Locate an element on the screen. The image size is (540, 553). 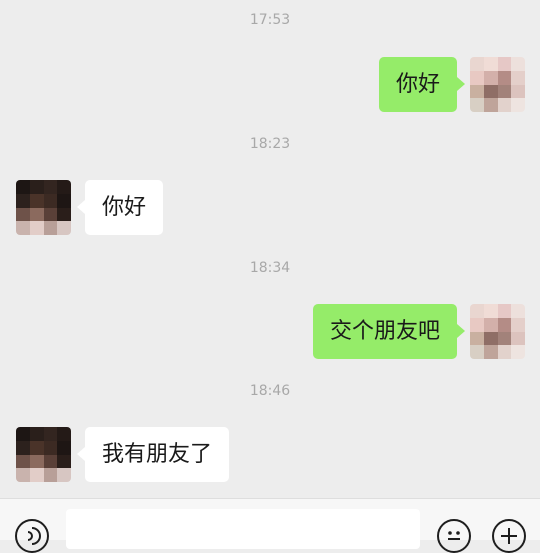
timestamp: 18:34 is located at coordinates (270, 268).